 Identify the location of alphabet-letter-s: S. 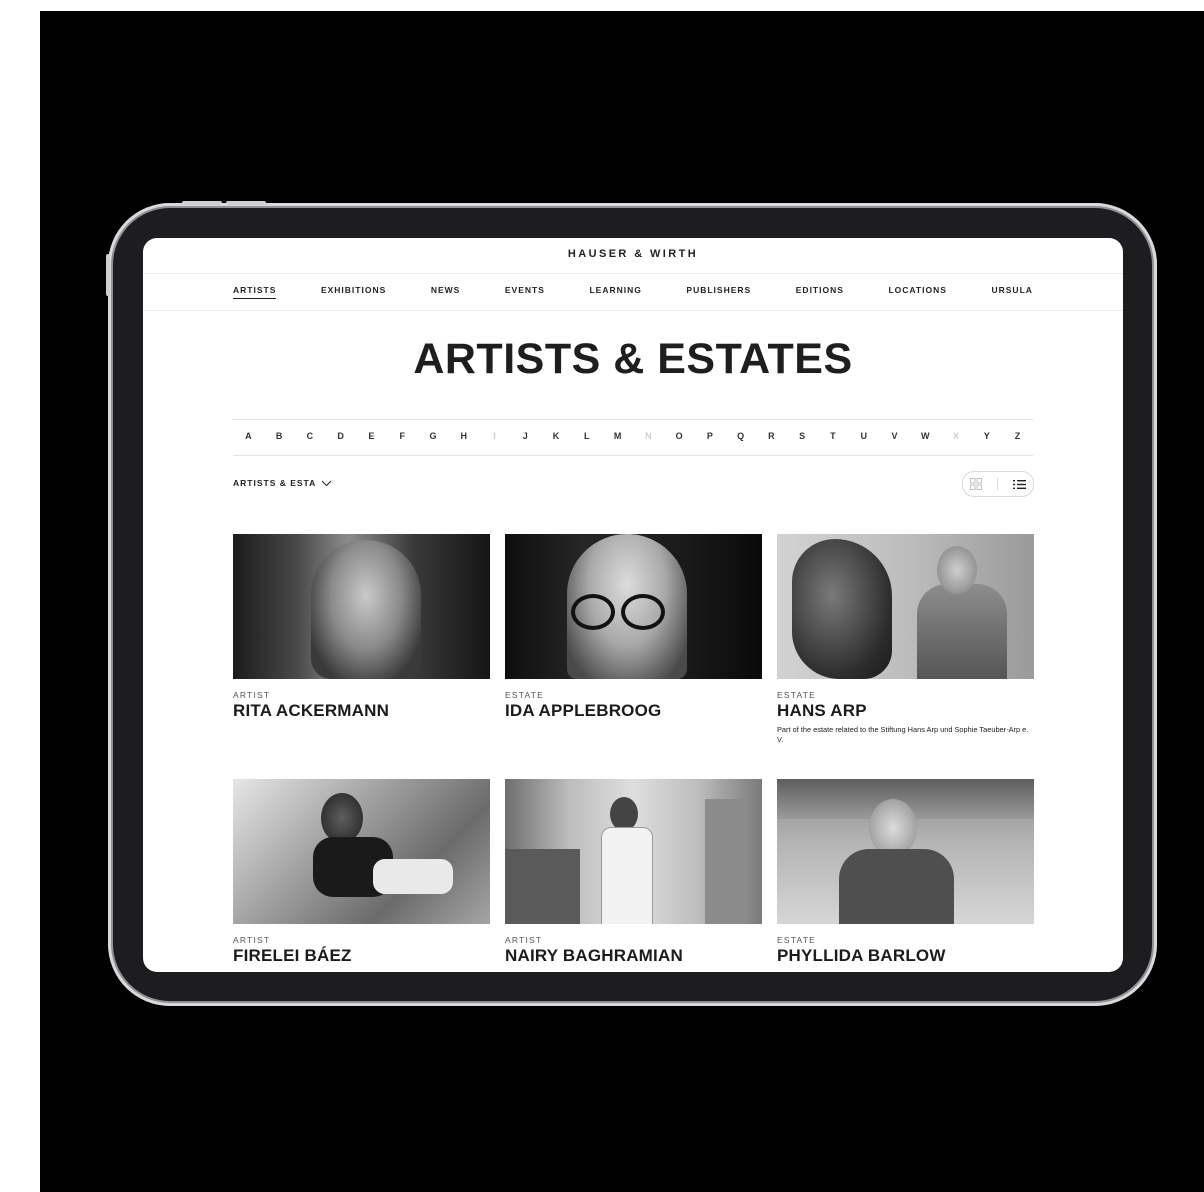
(802, 436).